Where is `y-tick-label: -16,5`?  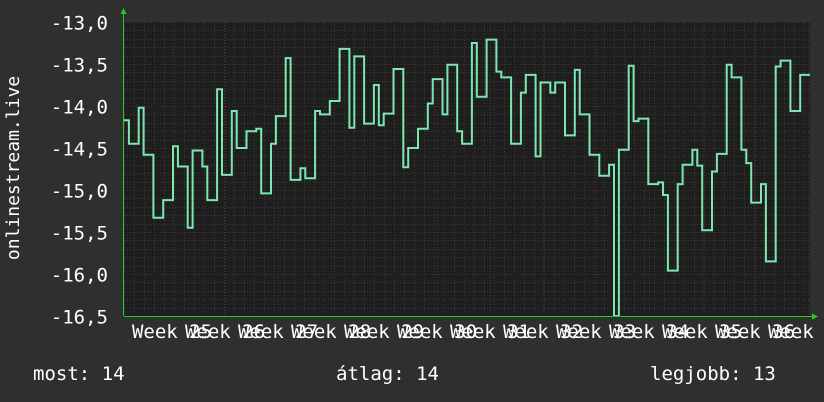
y-tick-label: -16,5 is located at coordinates (79, 318).